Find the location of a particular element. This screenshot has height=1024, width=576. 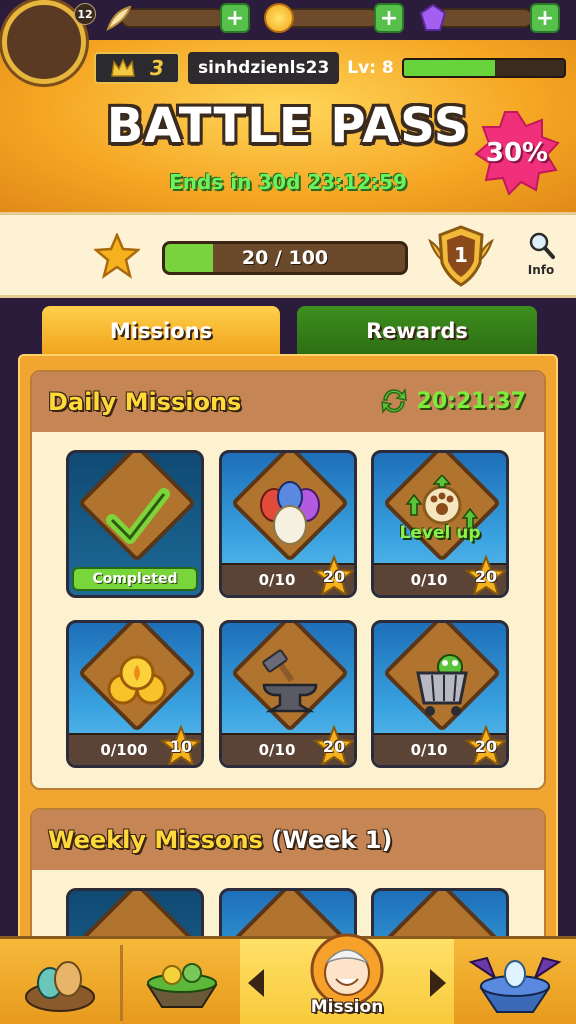

bottom-navigation: Mission is located at coordinates (288, 978).